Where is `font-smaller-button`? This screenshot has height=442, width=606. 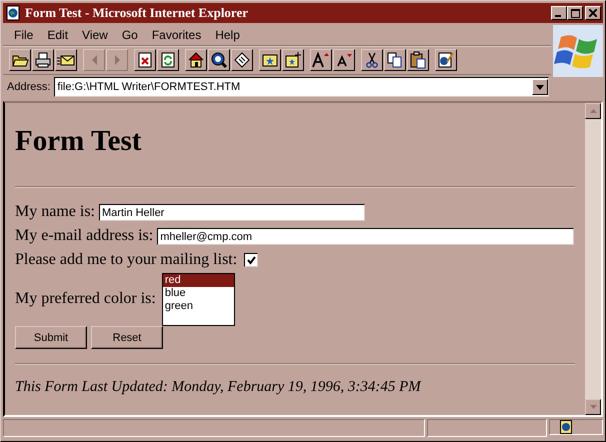 font-smaller-button is located at coordinates (344, 60).